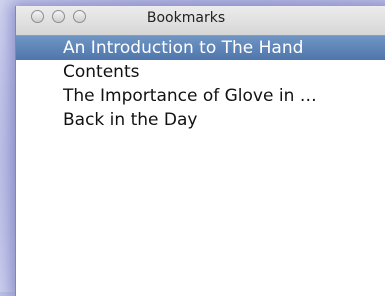 Image resolution: width=385 pixels, height=296 pixels. I want to click on bookmark-item: Back in the Day, so click(200, 120).